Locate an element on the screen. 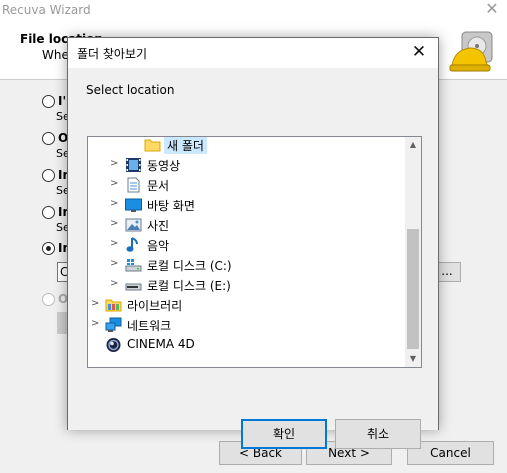 The image size is (507, 473). wizard-header-subtitle: Whe is located at coordinates (55, 55).